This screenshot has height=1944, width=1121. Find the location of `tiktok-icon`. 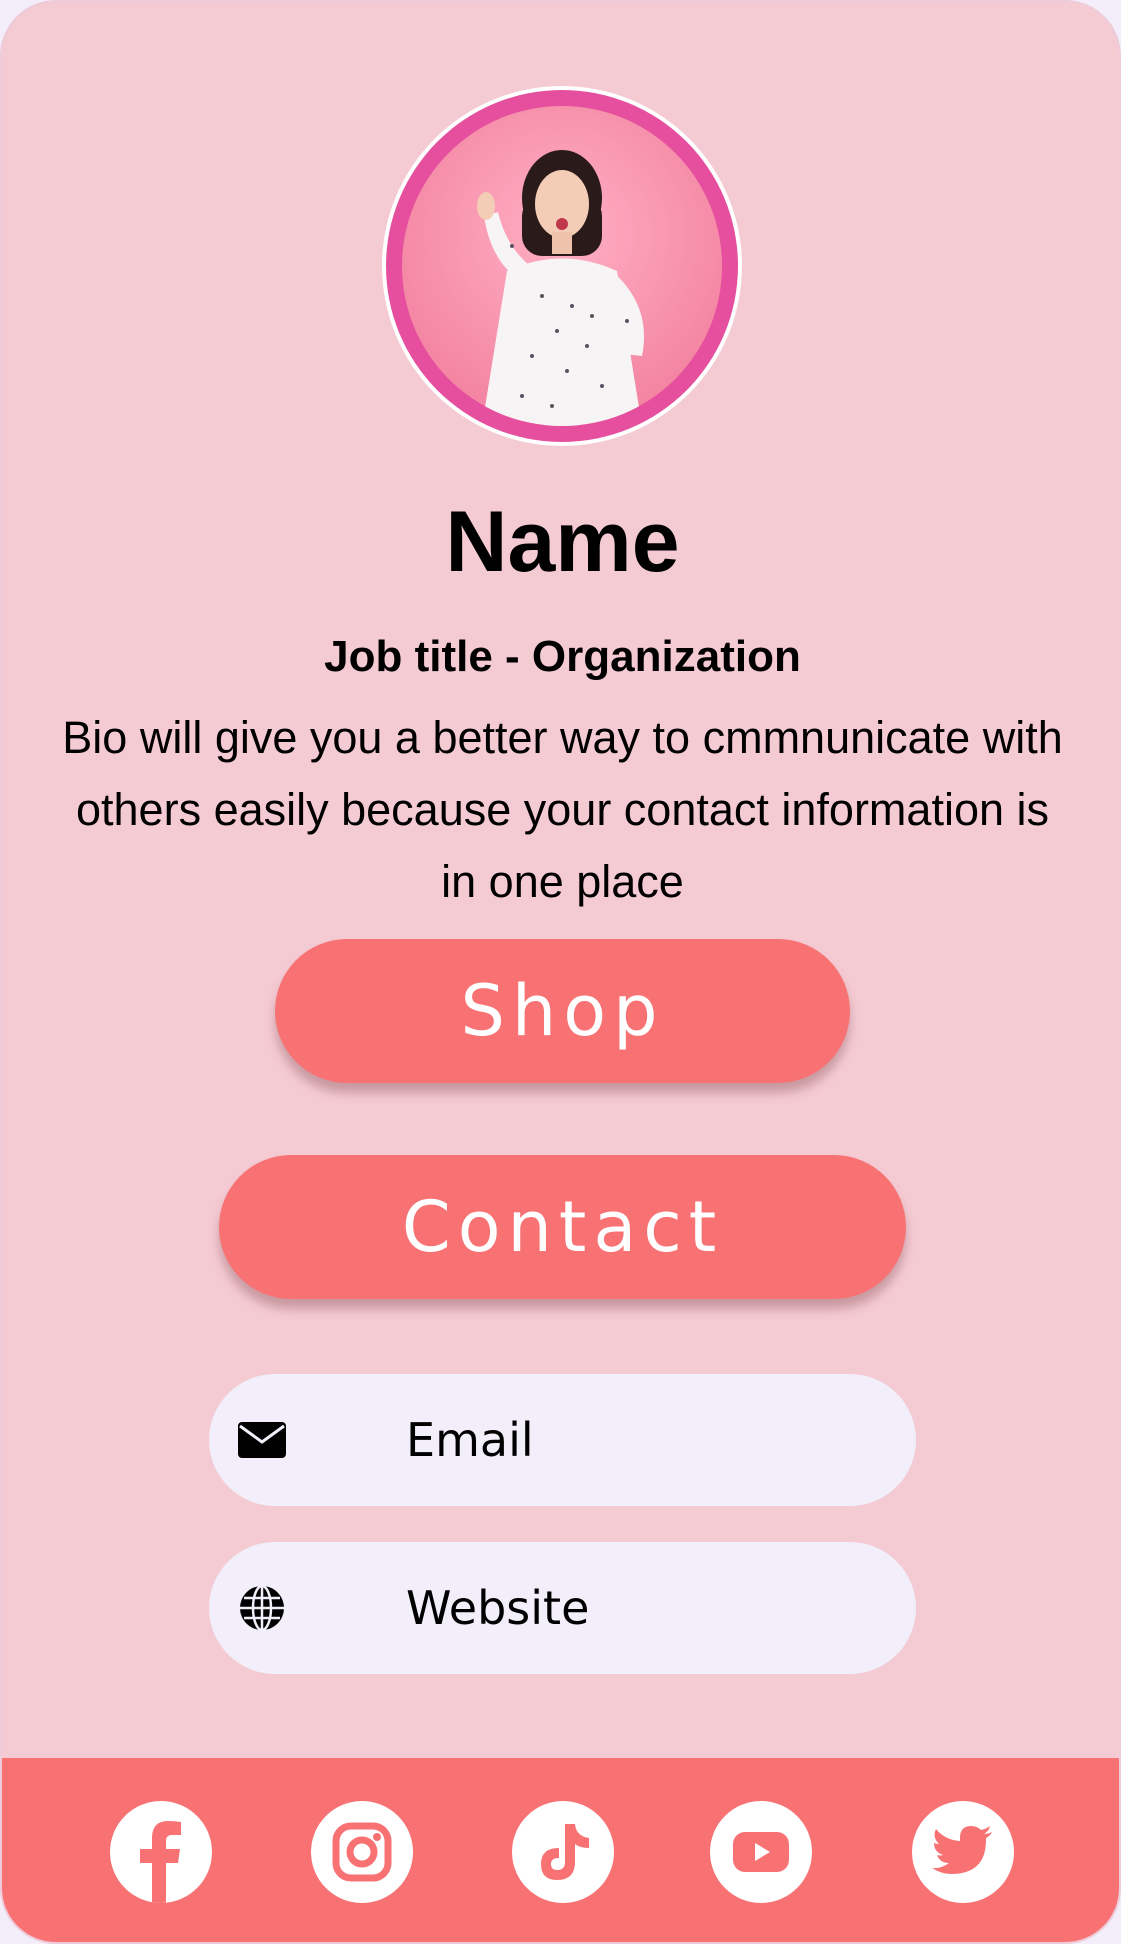

tiktok-icon is located at coordinates (563, 1852).